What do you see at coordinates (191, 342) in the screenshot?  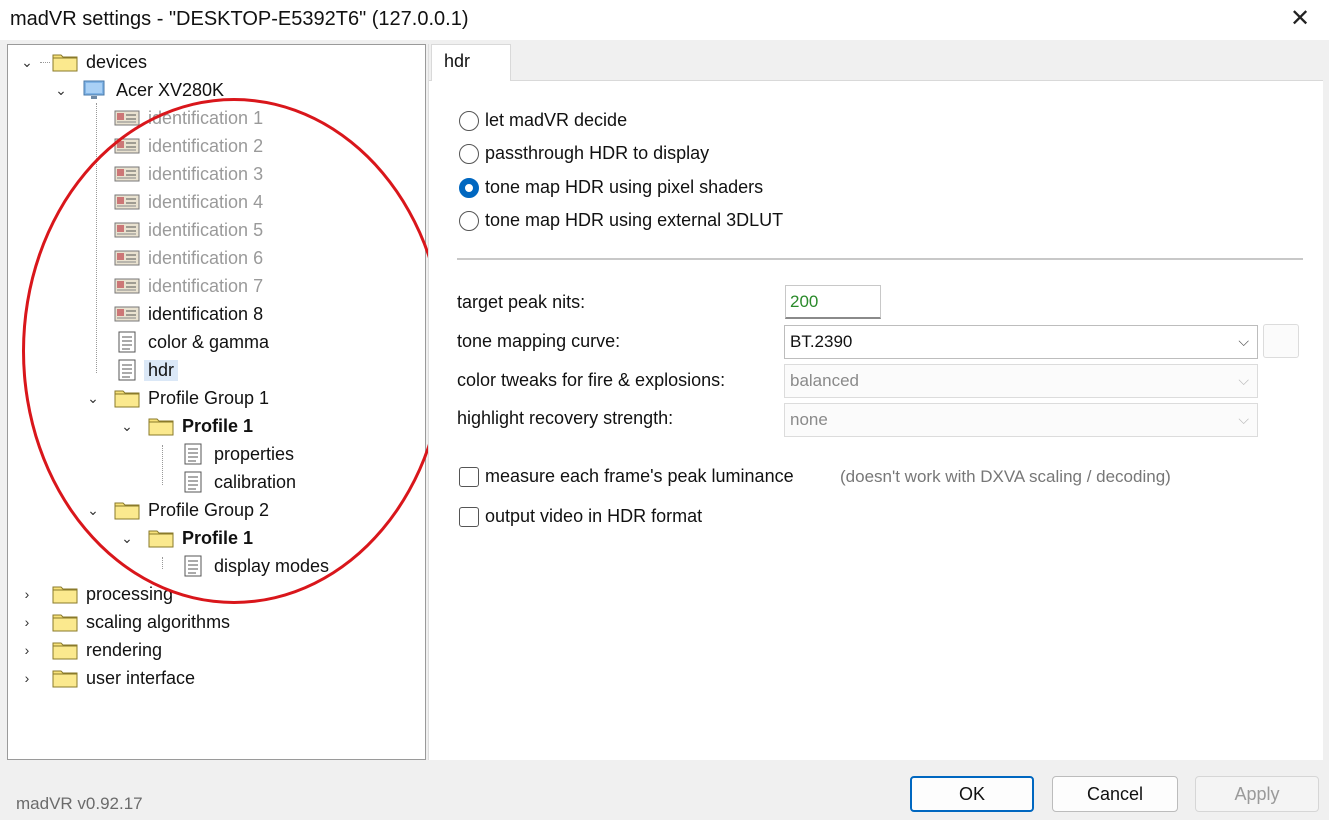 I see `tree-item-color-gamma: color & gamma` at bounding box center [191, 342].